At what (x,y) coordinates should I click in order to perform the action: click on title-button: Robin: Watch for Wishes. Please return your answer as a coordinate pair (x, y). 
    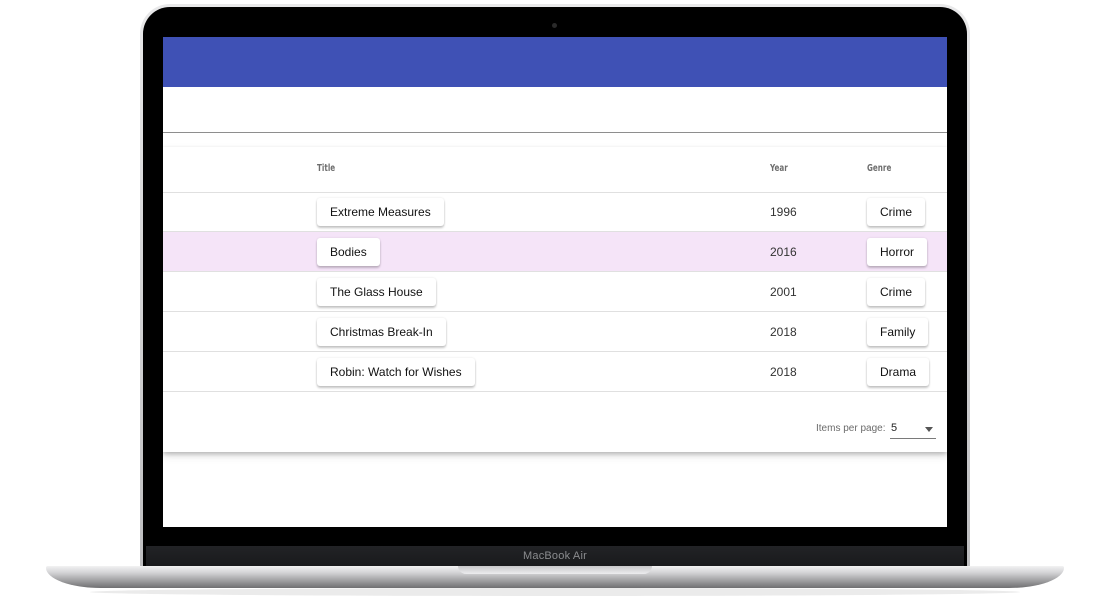
    Looking at the image, I should click on (396, 372).